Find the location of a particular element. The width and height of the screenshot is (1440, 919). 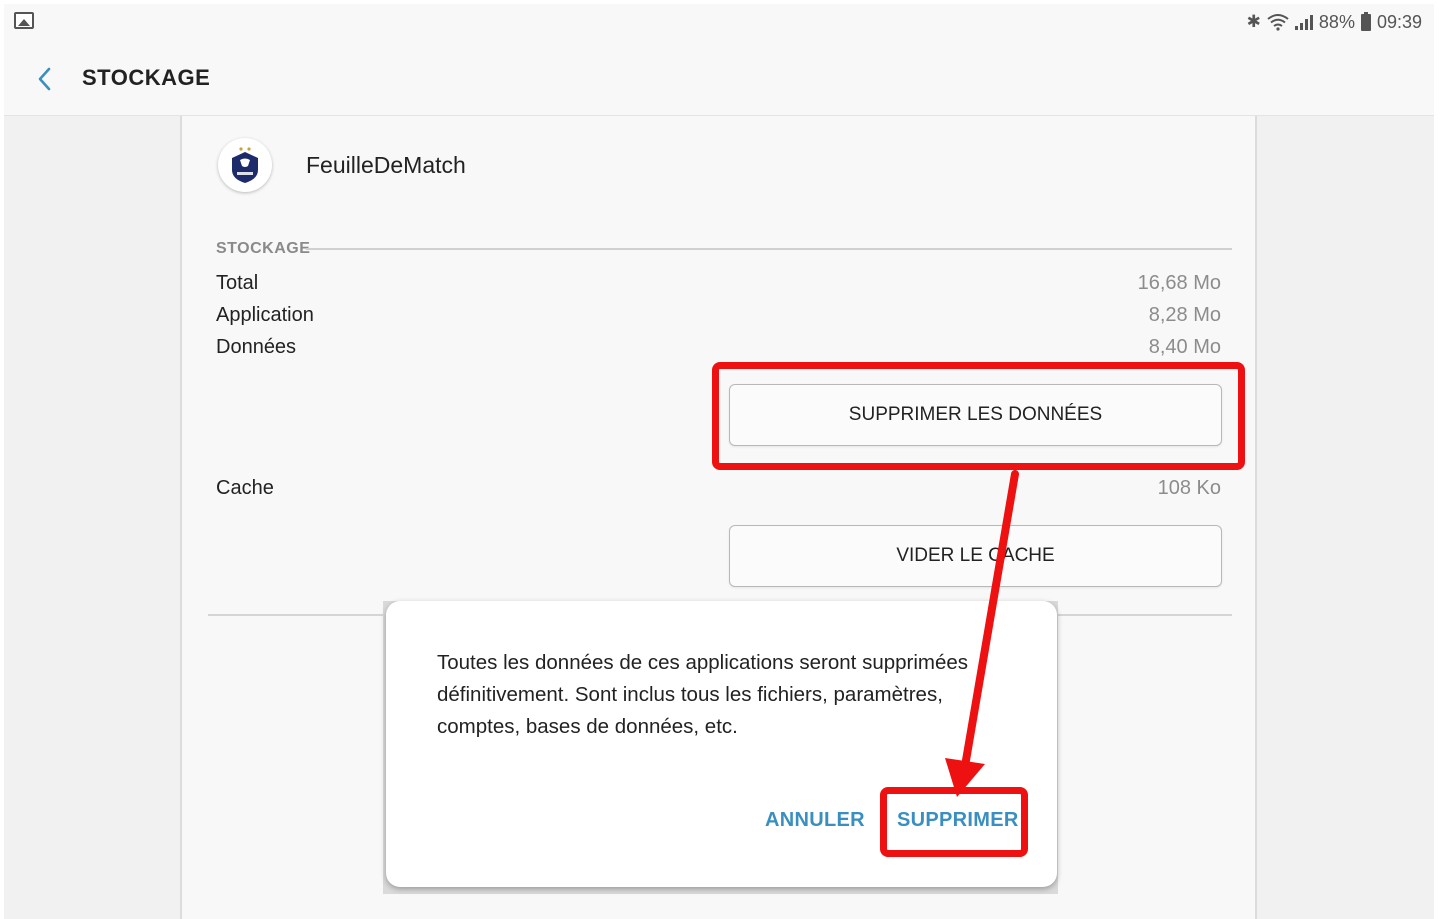

app-bar: STOCKAGE is located at coordinates (719, 78).